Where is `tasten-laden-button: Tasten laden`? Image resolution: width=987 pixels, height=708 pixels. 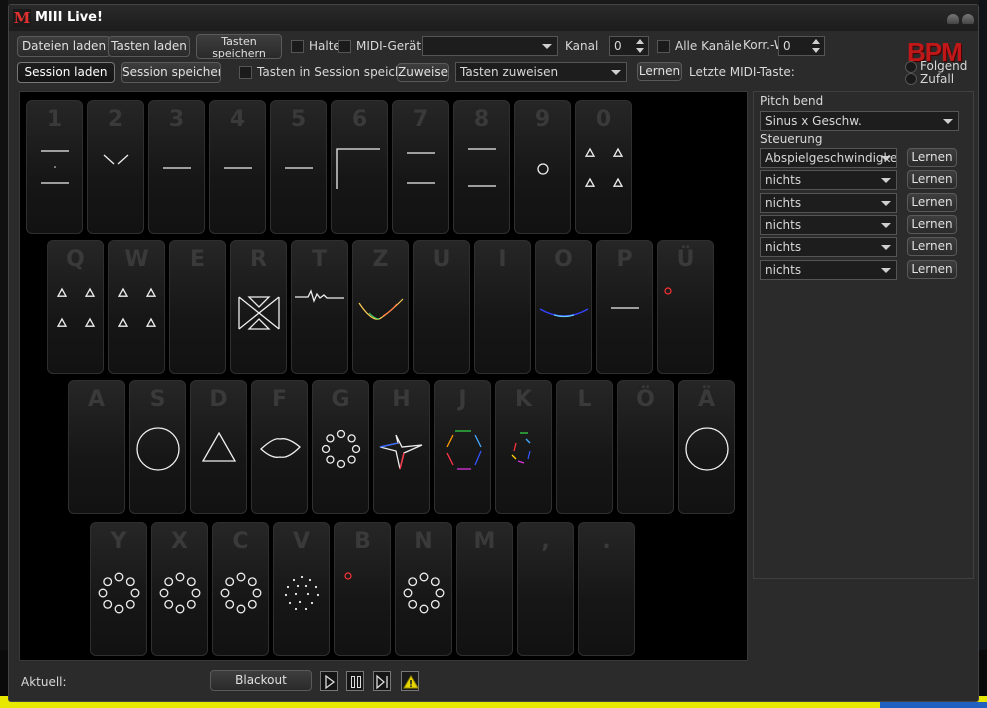 tasten-laden-button: Tasten laden is located at coordinates (149, 46).